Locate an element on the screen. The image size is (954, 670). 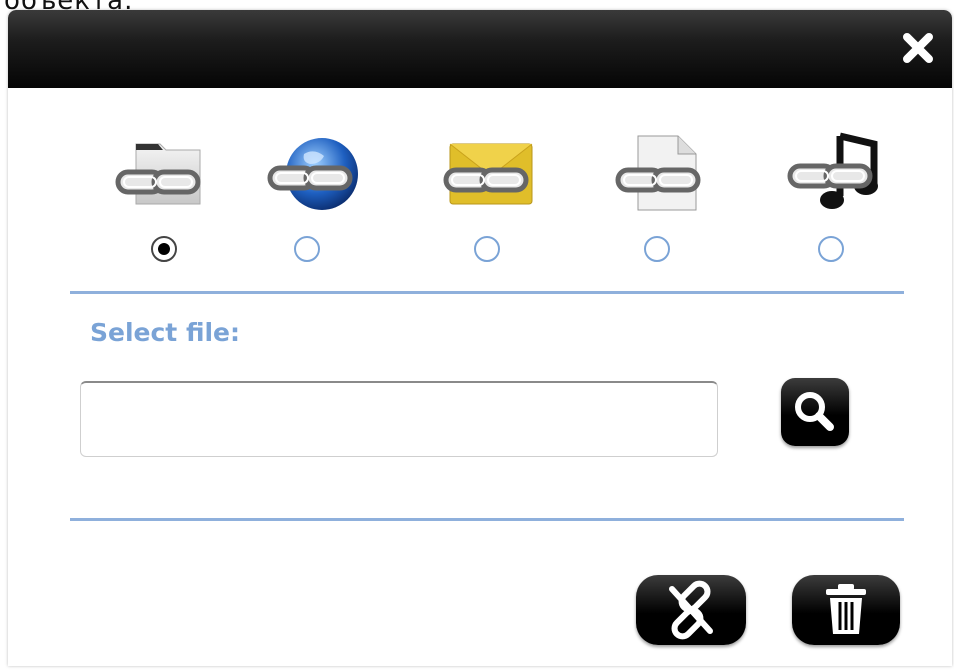
trash-icon is located at coordinates (846, 609).